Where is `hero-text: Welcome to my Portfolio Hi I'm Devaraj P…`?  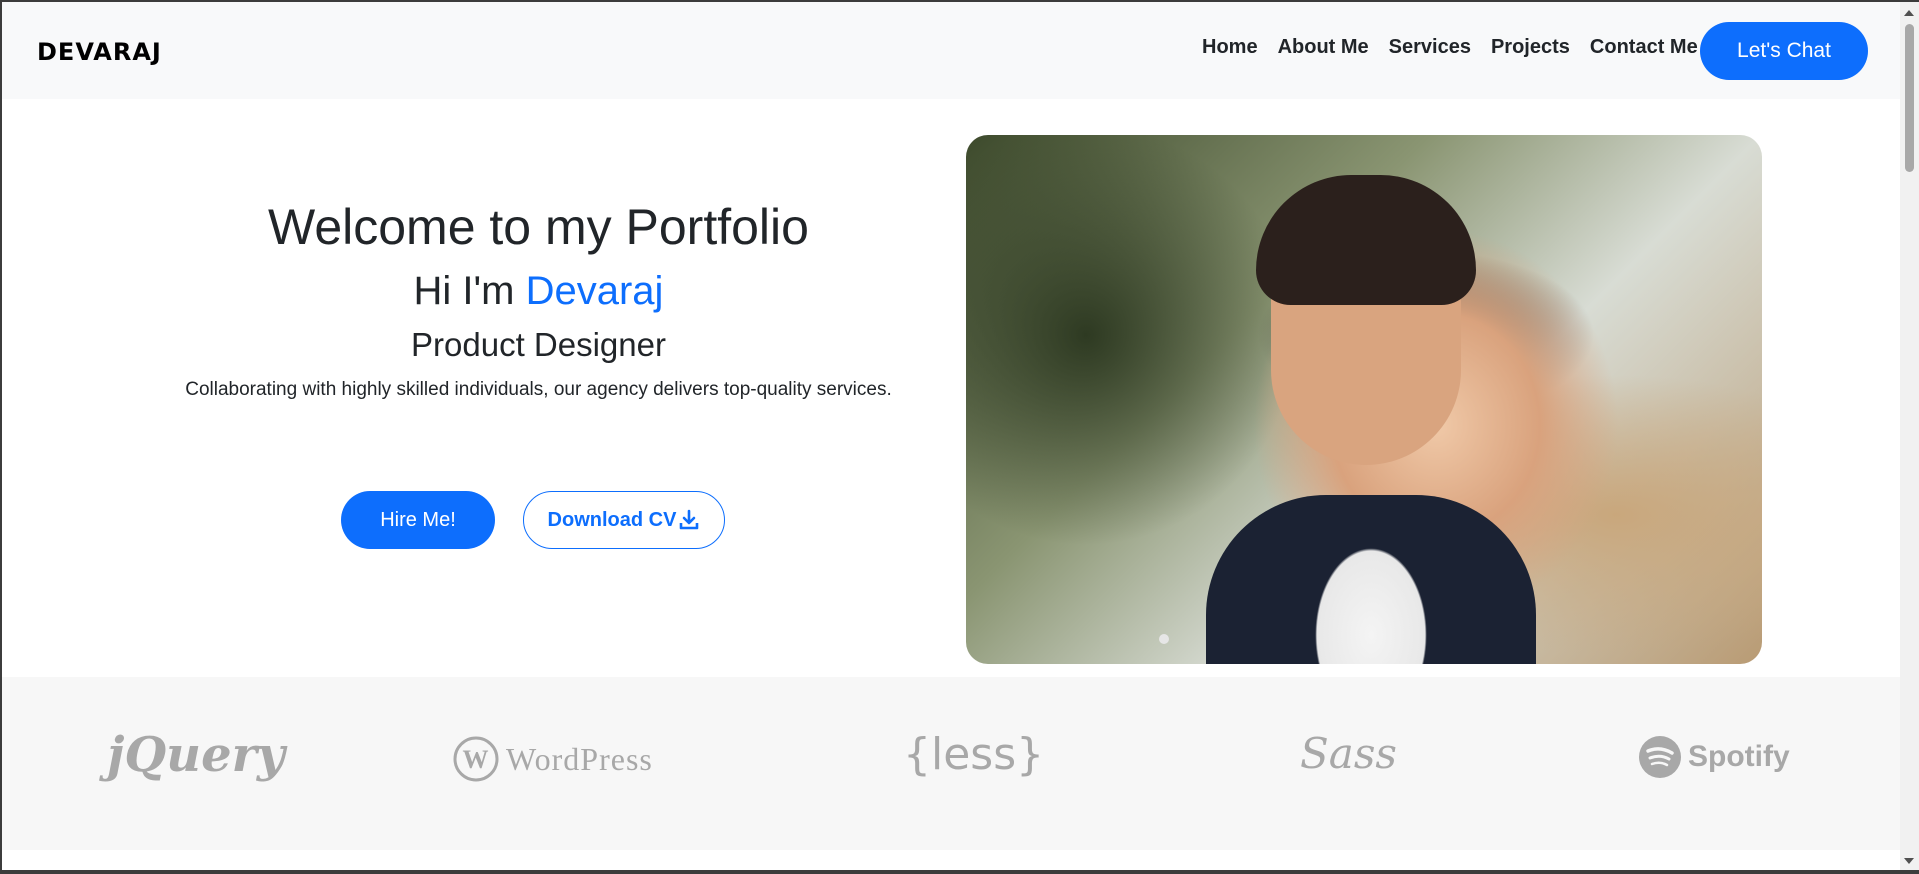
hero-text: Welcome to my Portfolio Hi I'm Devaraj P… is located at coordinates (538, 300).